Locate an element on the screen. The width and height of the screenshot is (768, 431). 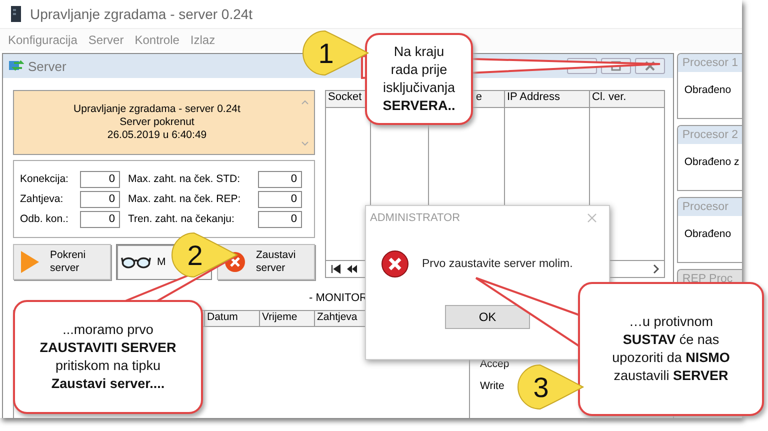
chevron-right-icon is located at coordinates (656, 269).